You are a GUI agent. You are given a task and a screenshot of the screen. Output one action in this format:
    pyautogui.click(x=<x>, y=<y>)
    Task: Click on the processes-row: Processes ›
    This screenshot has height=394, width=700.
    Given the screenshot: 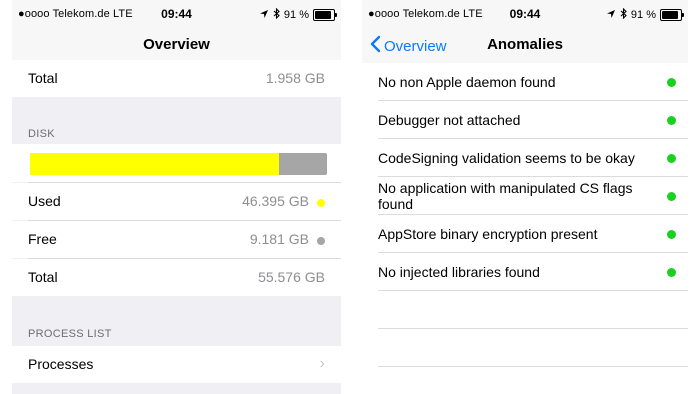 What is the action you would take?
    pyautogui.click(x=176, y=364)
    